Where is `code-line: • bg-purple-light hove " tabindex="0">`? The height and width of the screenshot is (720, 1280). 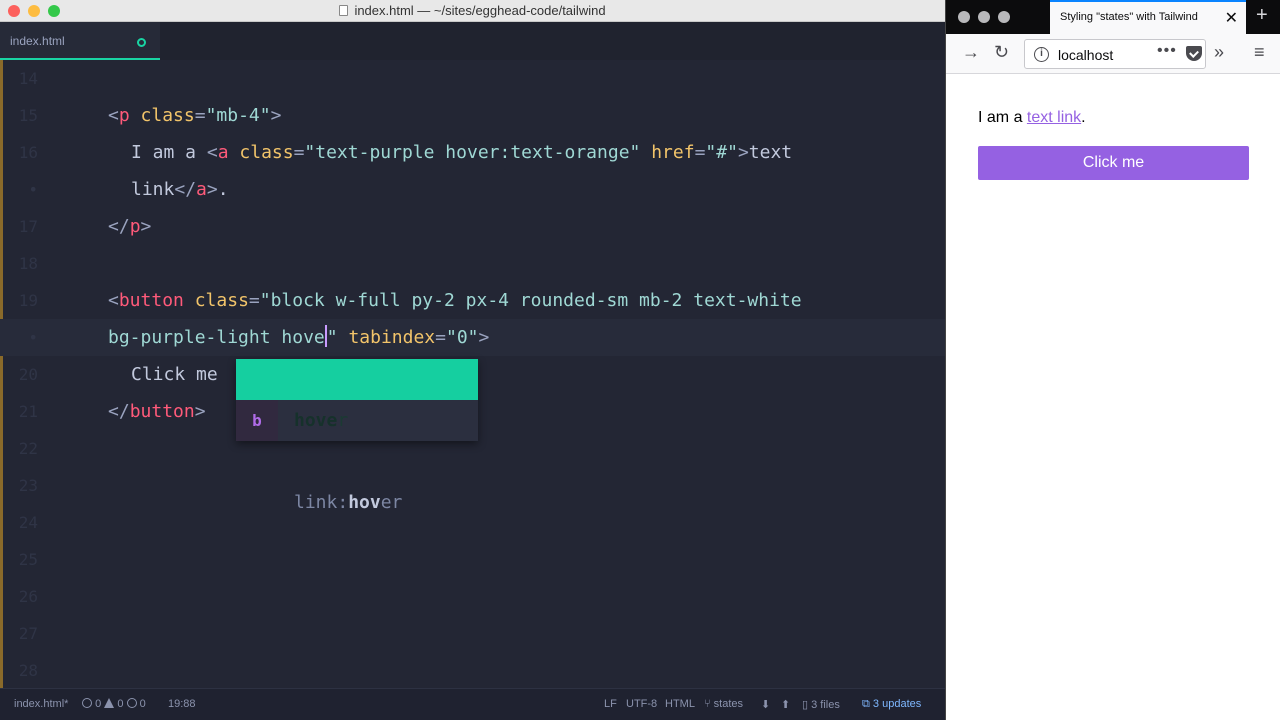
code-line: • bg-purple-light hove " tabindex="0"> is located at coordinates (472, 337).